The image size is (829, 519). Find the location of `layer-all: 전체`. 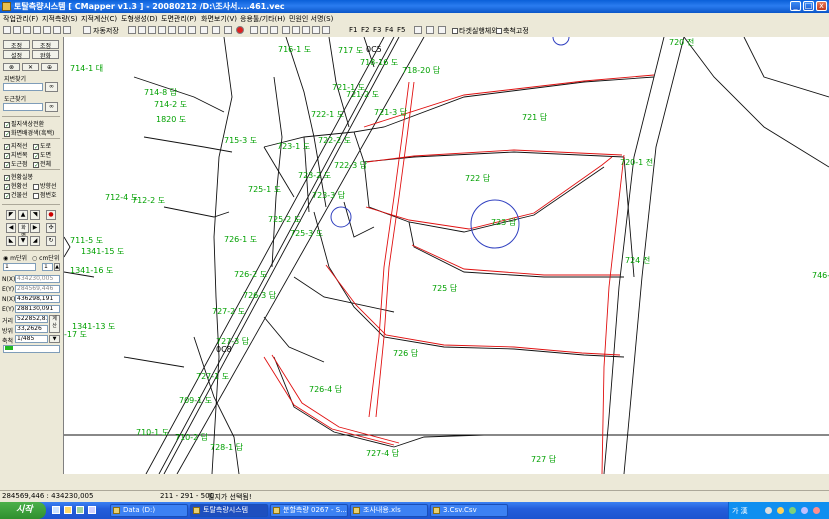

layer-all: 전체 is located at coordinates (42, 163).